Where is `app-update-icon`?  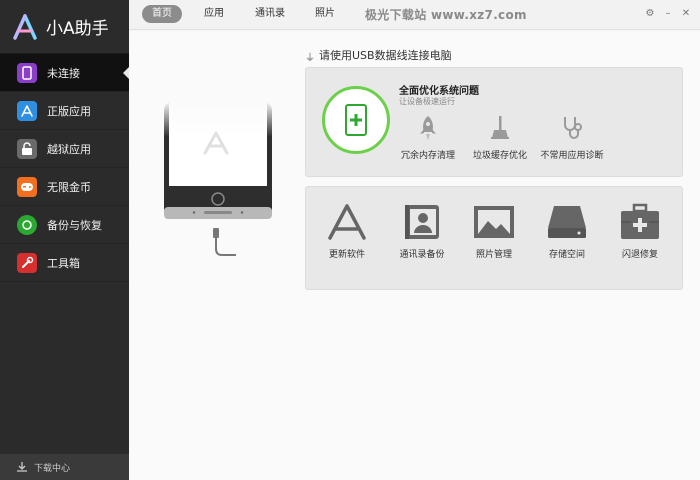 app-update-icon is located at coordinates (347, 222).